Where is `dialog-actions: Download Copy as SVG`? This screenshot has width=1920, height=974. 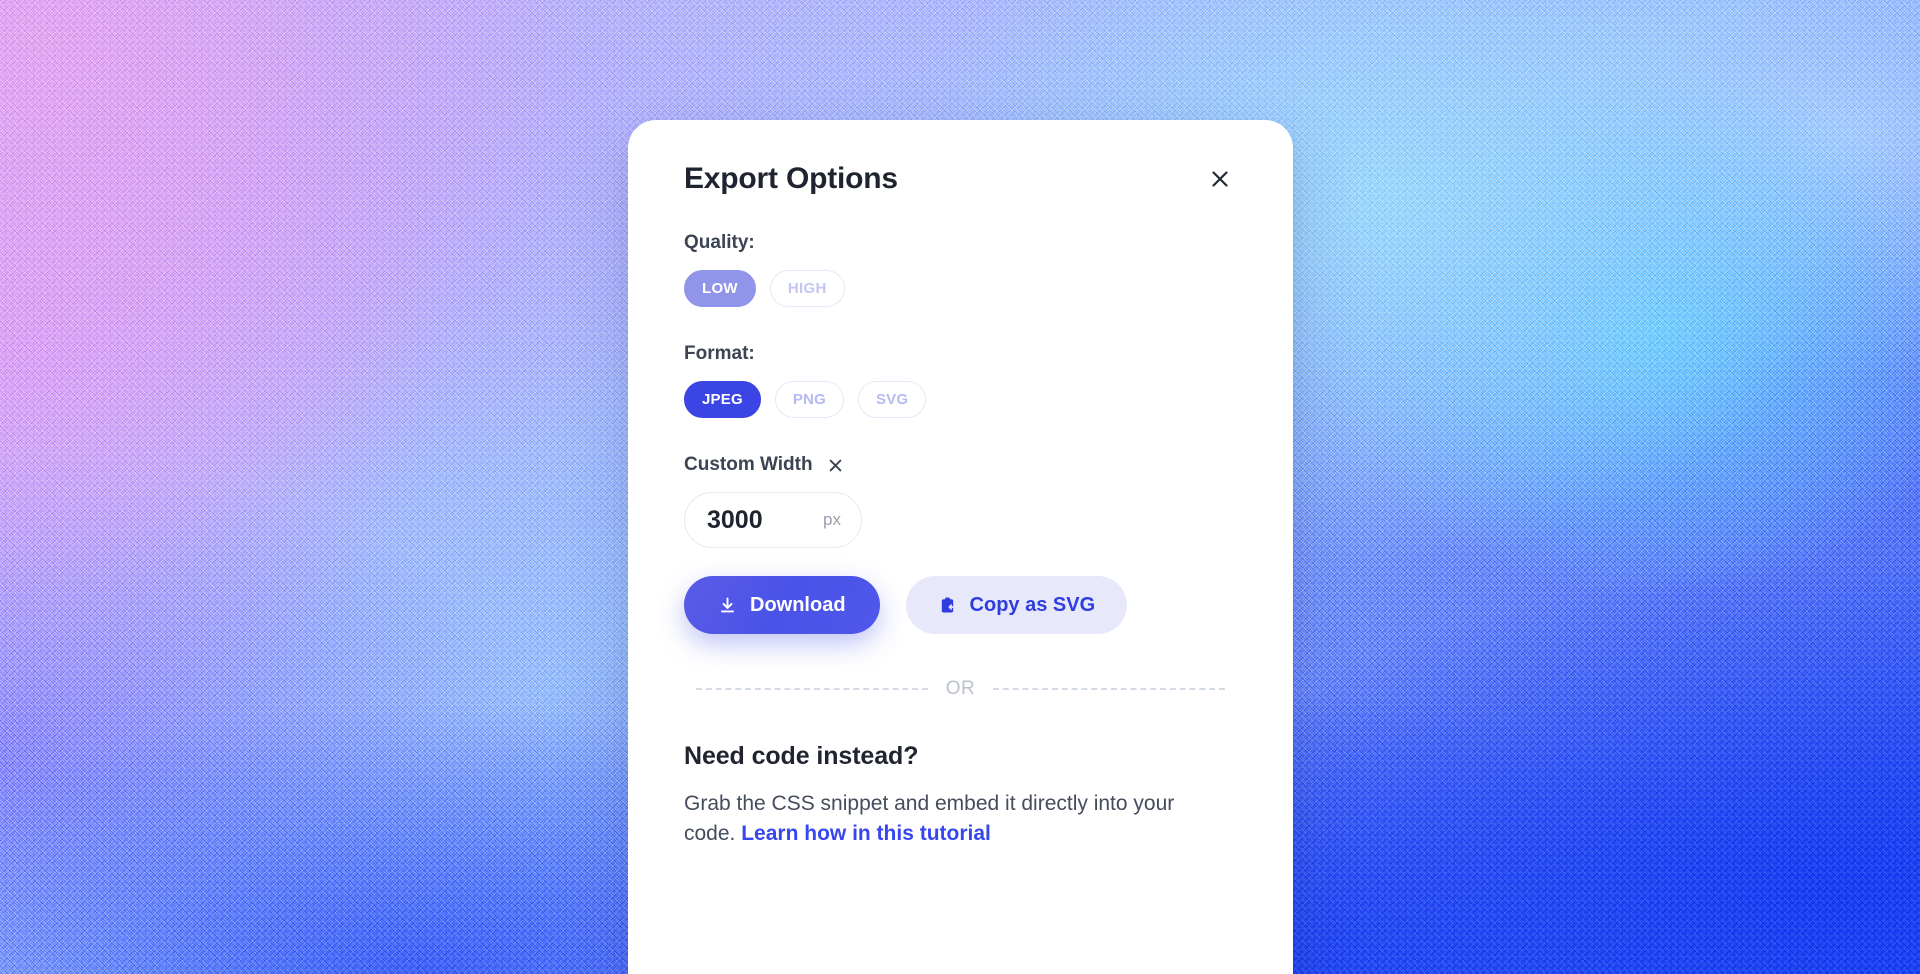 dialog-actions: Download Copy as SVG is located at coordinates (960, 605).